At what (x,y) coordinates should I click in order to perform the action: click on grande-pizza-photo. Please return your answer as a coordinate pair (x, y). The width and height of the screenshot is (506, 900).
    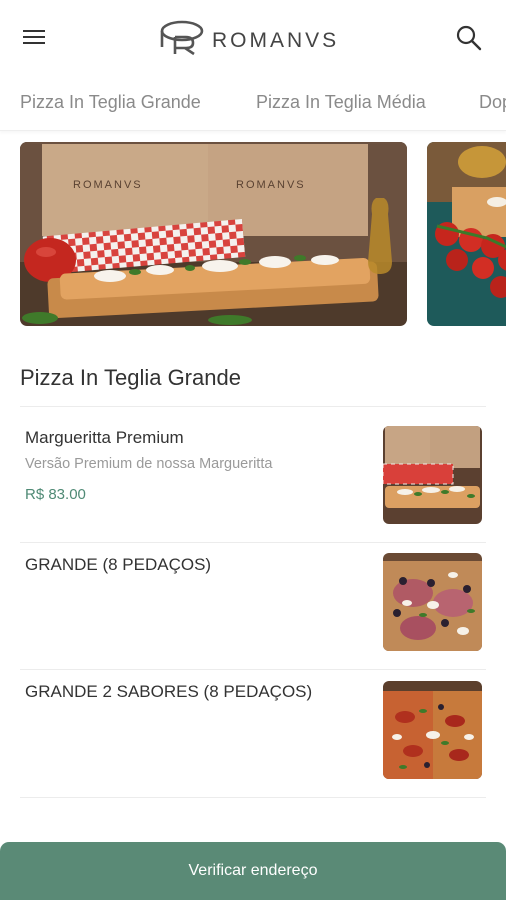
    Looking at the image, I should click on (432, 602).